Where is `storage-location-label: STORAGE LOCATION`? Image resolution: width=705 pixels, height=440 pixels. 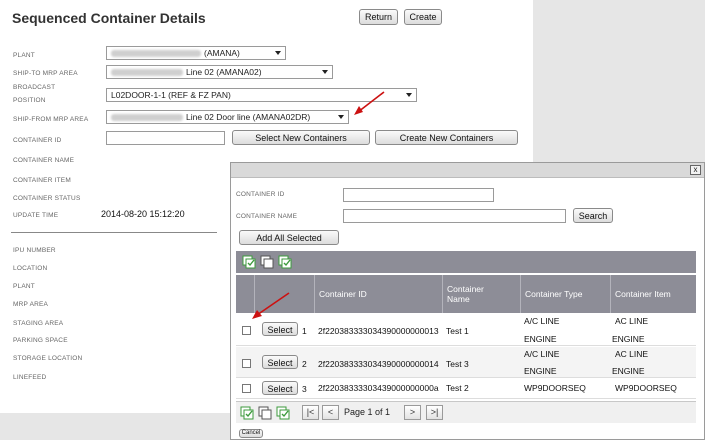
storage-location-label: STORAGE LOCATION is located at coordinates (48, 358).